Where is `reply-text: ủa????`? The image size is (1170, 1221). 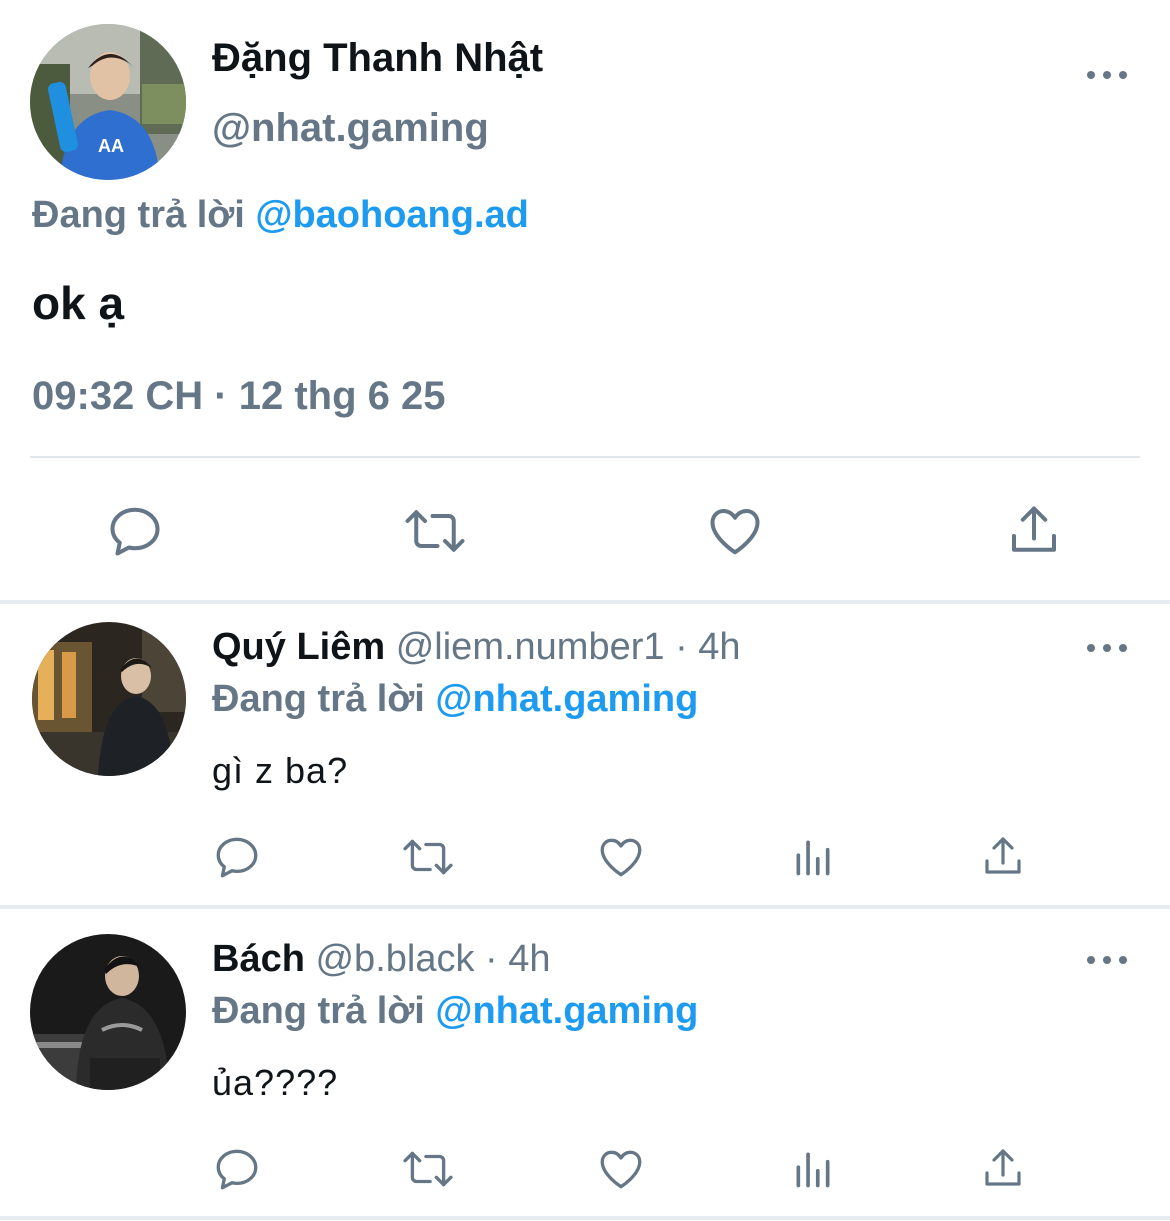 reply-text: ủa???? is located at coordinates (275, 1082).